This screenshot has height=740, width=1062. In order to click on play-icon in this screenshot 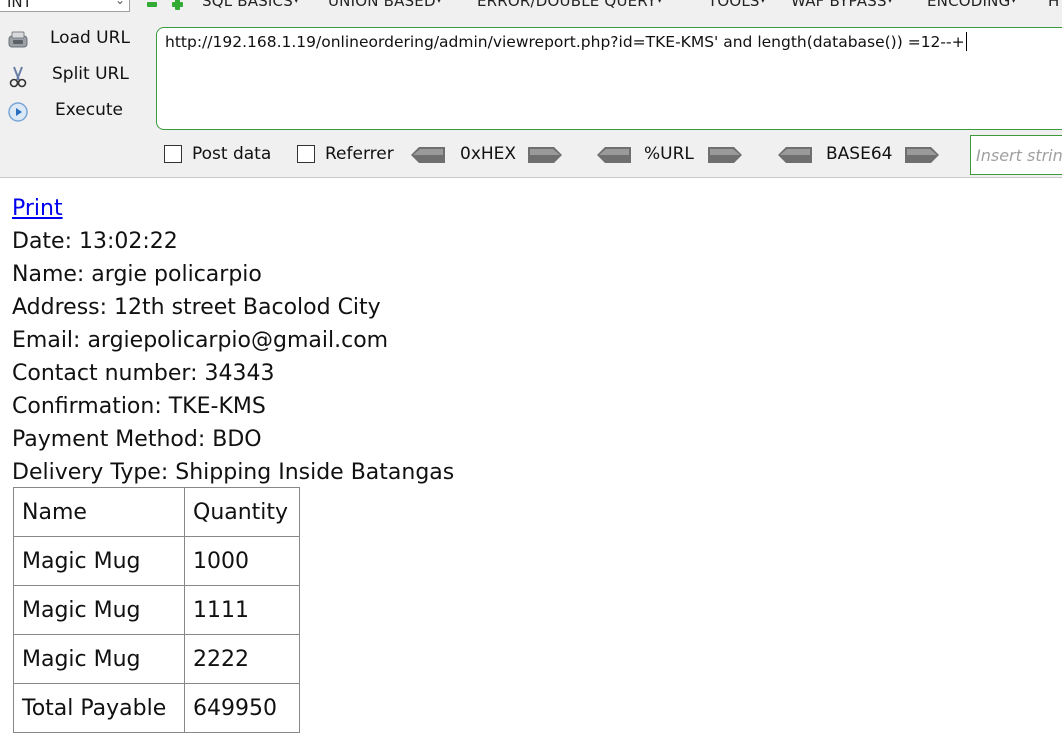, I will do `click(18, 112)`.